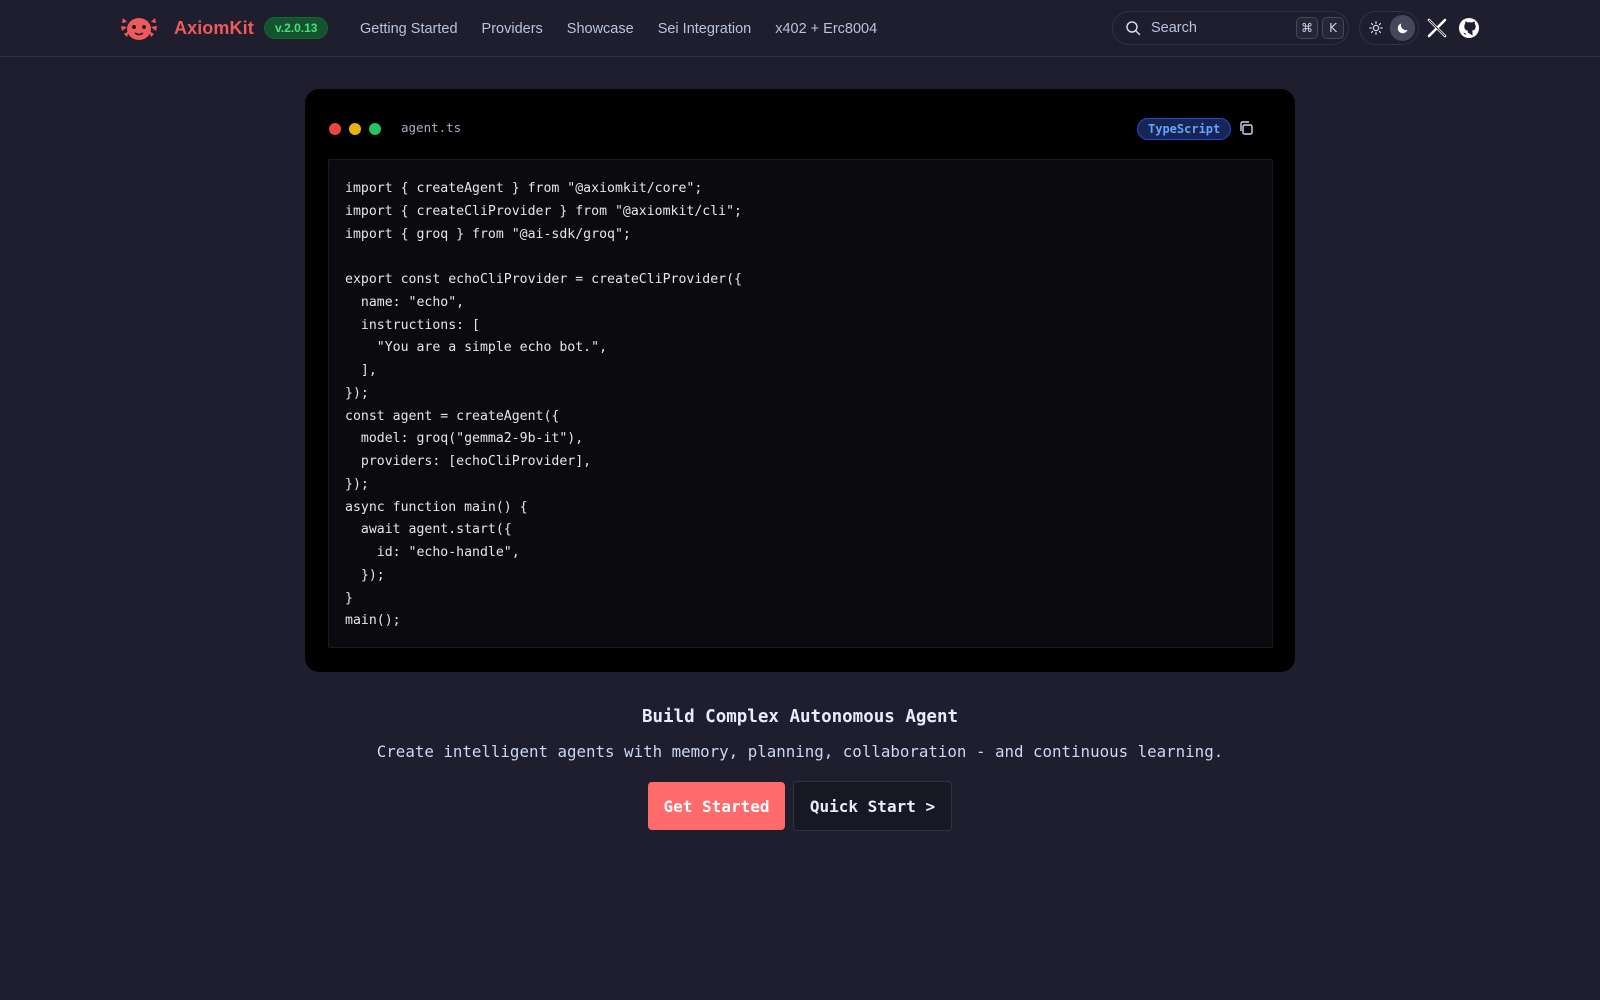  What do you see at coordinates (355, 129) in the screenshot?
I see `window-minimize-dot` at bounding box center [355, 129].